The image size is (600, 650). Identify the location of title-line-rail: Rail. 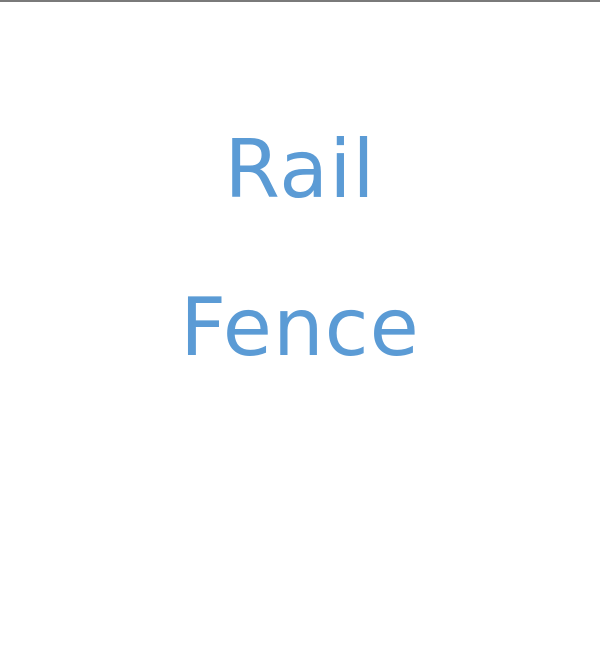
(300, 169).